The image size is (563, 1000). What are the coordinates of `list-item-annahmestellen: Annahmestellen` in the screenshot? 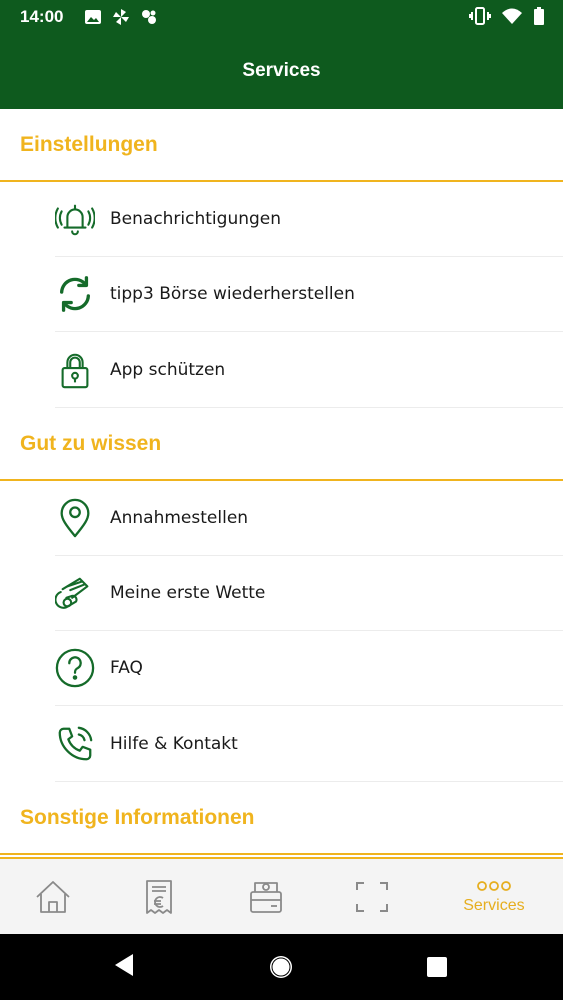 It's located at (309, 518).